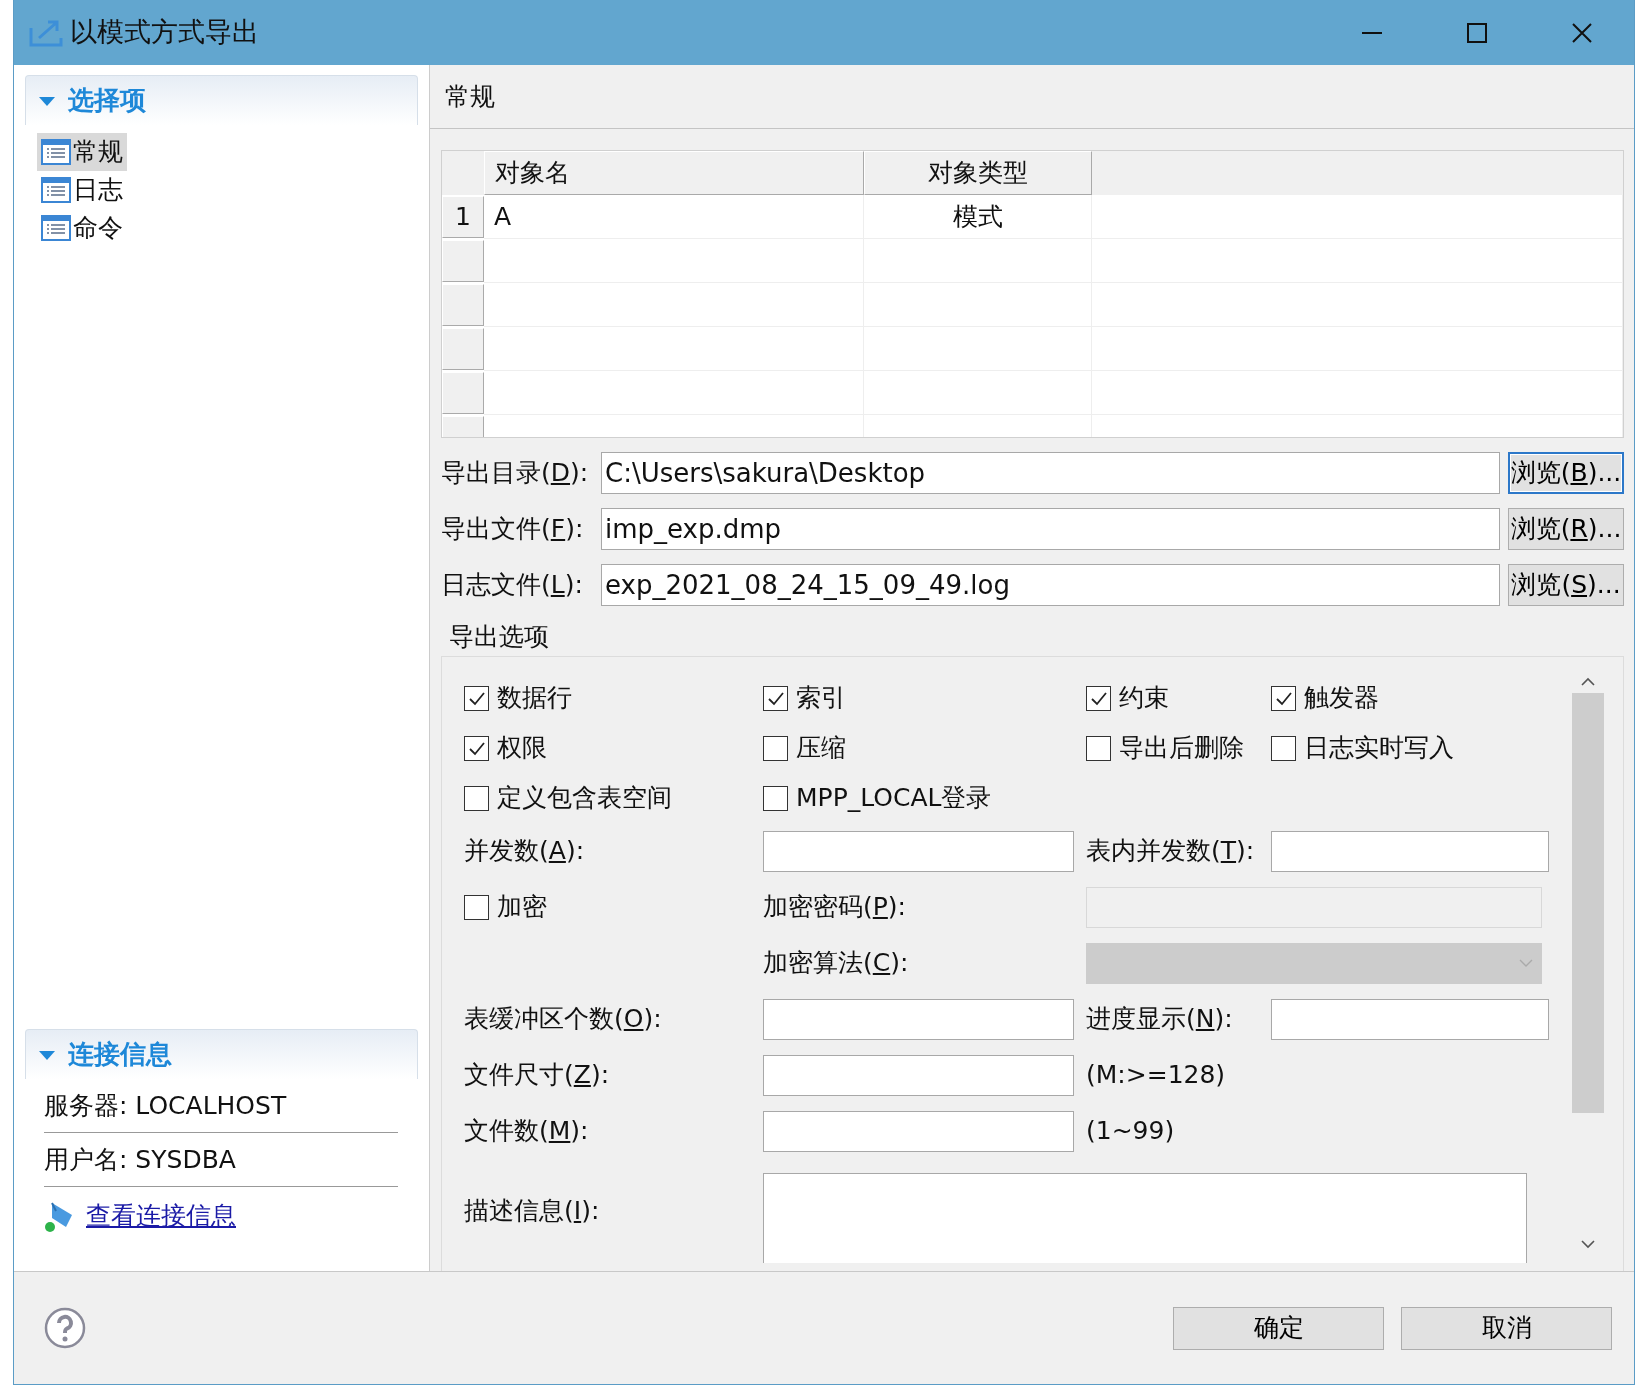  I want to click on checkbox-label: 定义包含表空间, so click(584, 798).